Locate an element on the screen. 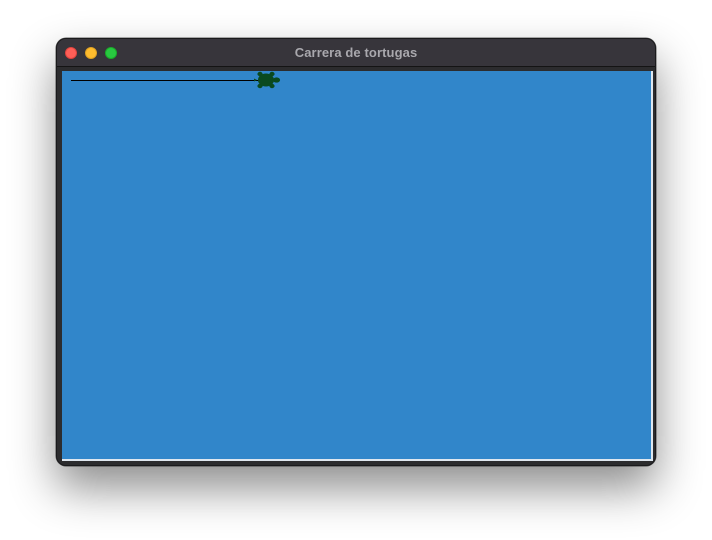 Image resolution: width=712 pixels, height=540 pixels. title-bar: Carrera de tortugas is located at coordinates (356, 53).